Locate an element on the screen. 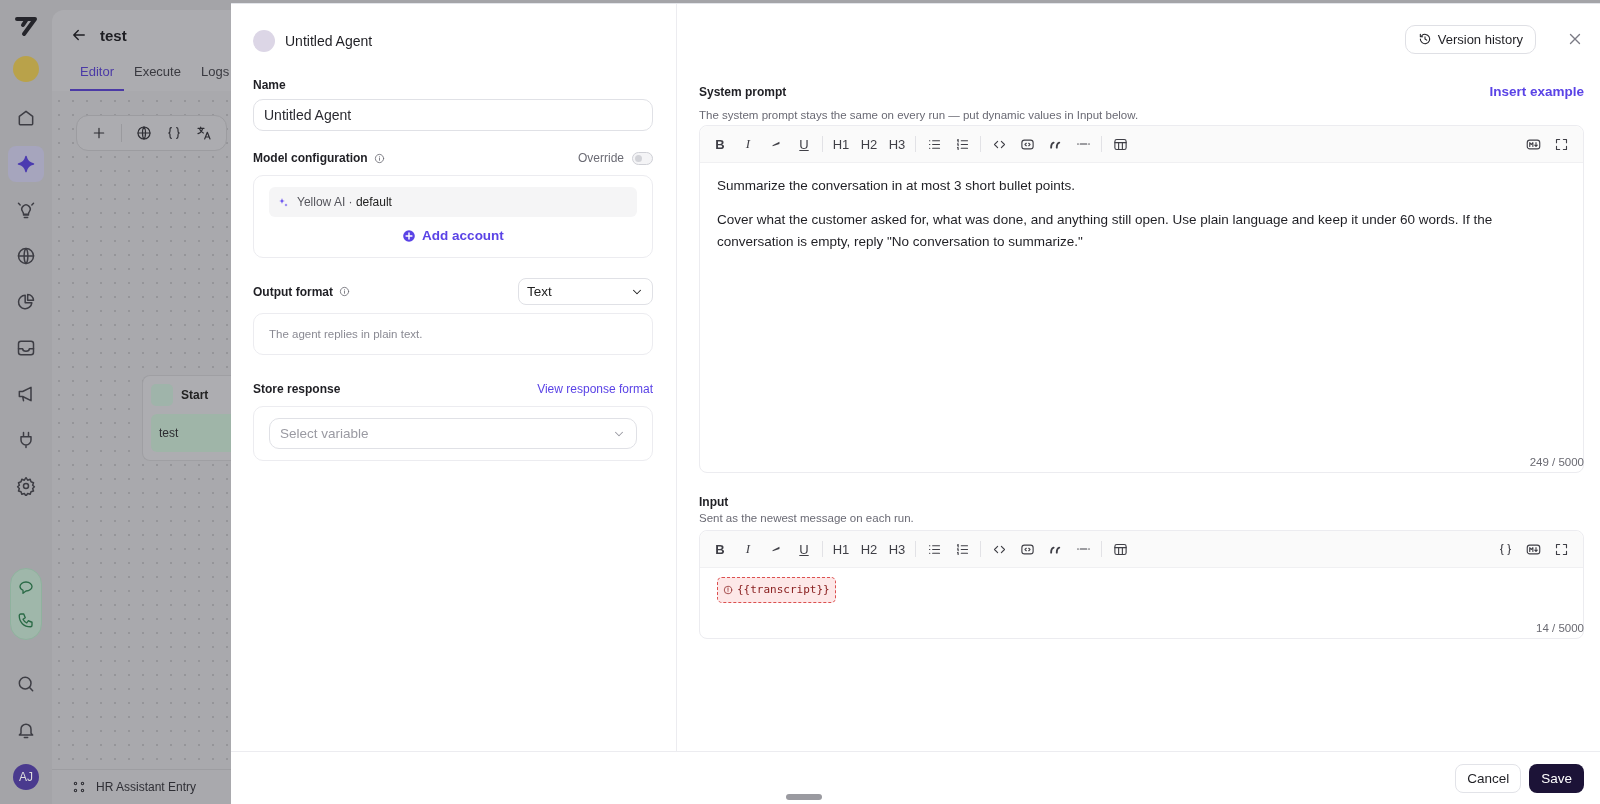 The width and height of the screenshot is (1600, 804). drag-handle is located at coordinates (804, 797).